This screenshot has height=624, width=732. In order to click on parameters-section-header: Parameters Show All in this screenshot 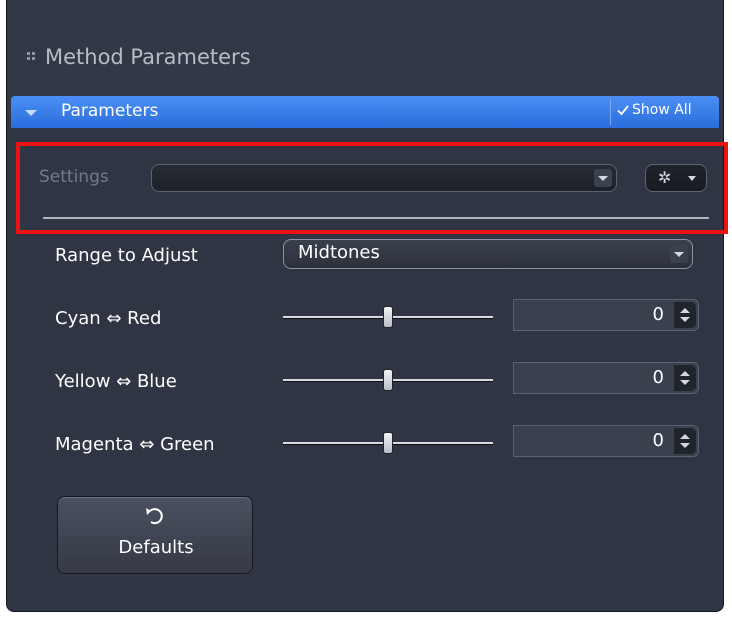, I will do `click(365, 112)`.